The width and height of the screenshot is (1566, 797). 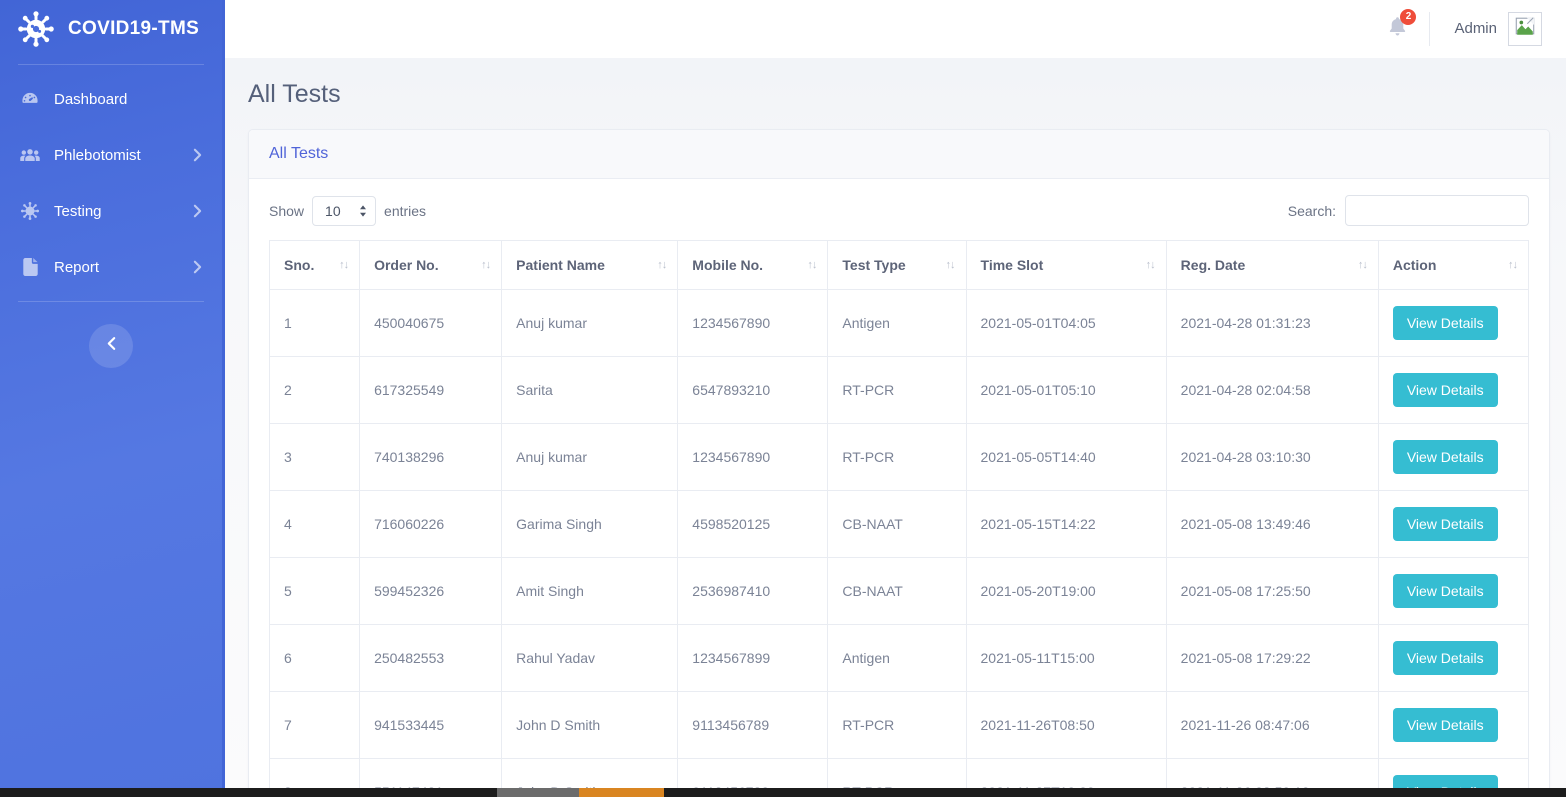 What do you see at coordinates (314, 658) in the screenshot?
I see `cell-sno: 6` at bounding box center [314, 658].